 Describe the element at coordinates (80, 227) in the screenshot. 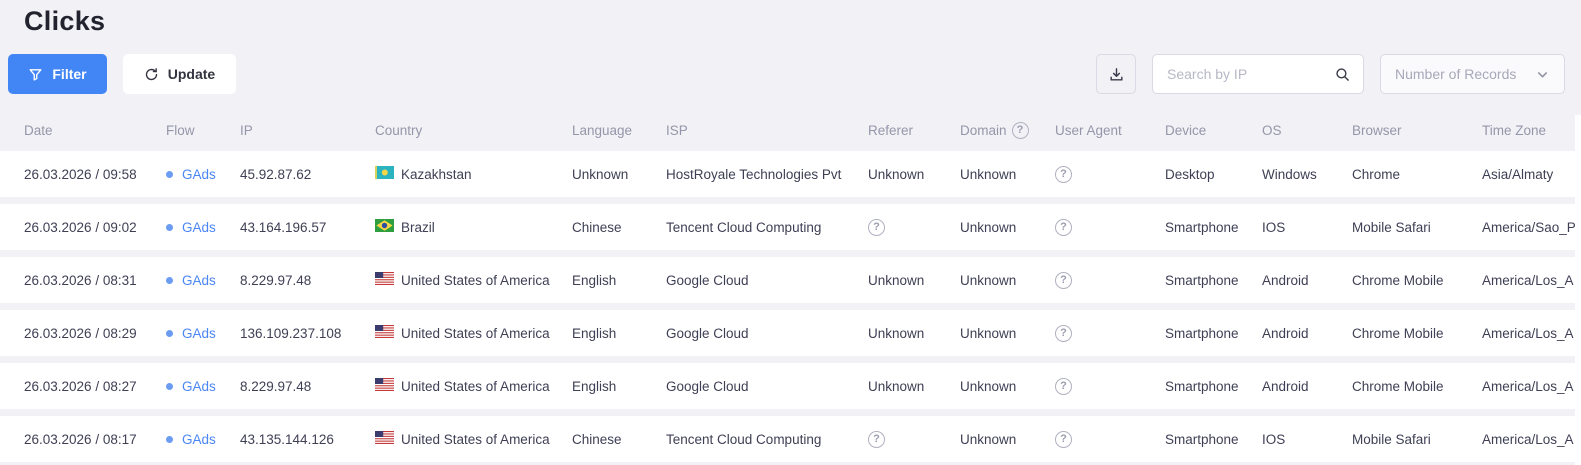

I see `cell-date: 26.03.2026 / 09:02` at that location.